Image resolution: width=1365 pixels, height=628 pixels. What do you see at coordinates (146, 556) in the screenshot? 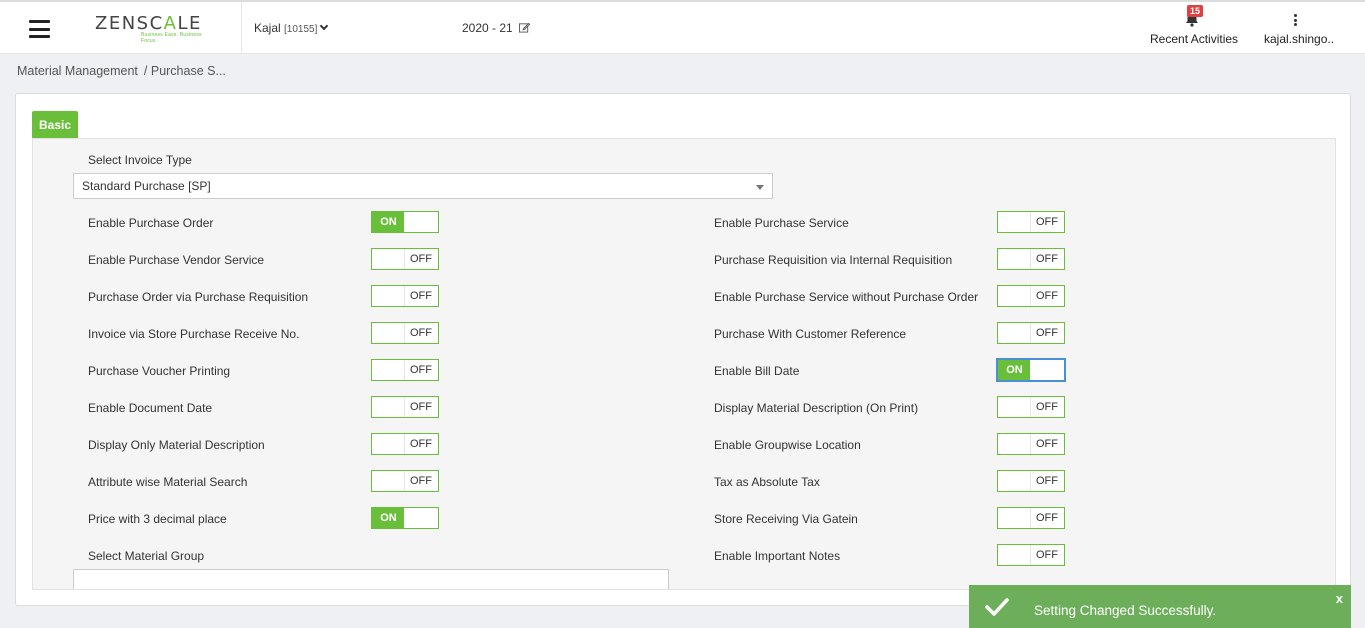
I see `material-group-label: Select Material Group` at bounding box center [146, 556].